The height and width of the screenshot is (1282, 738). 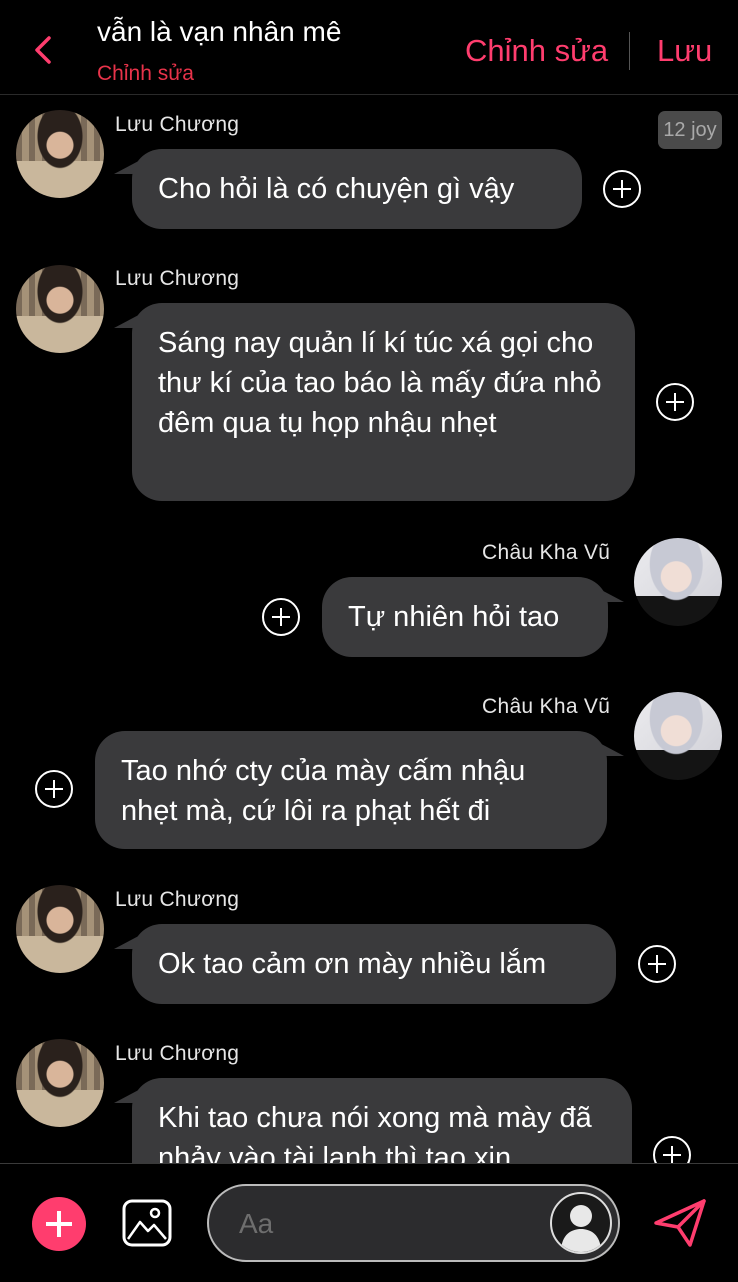 What do you see at coordinates (690, 130) in the screenshot?
I see `status-badge: 12 joy` at bounding box center [690, 130].